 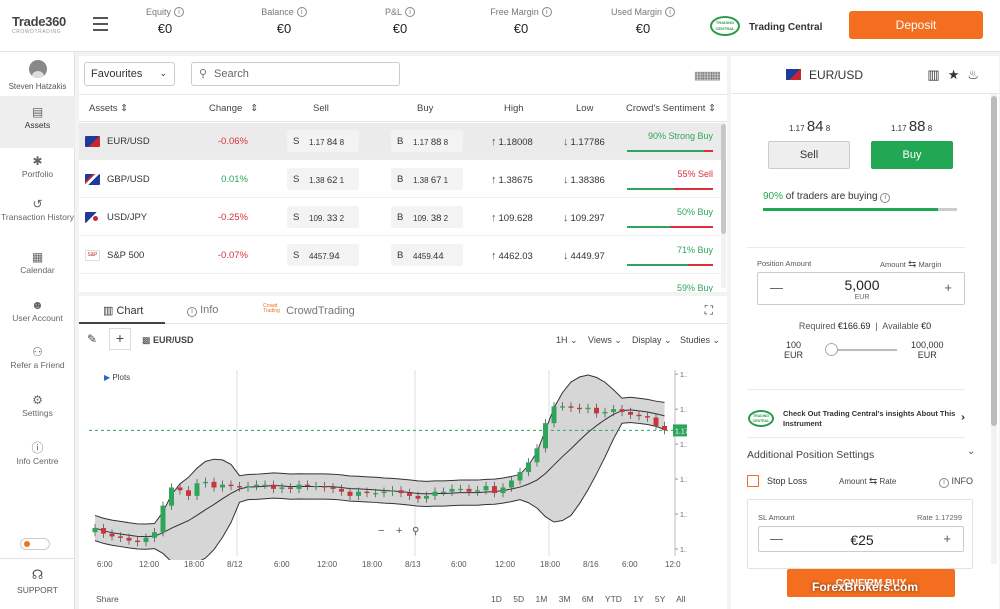 I want to click on additional-settings-toggle: Additional Position Settings, so click(x=810, y=455).